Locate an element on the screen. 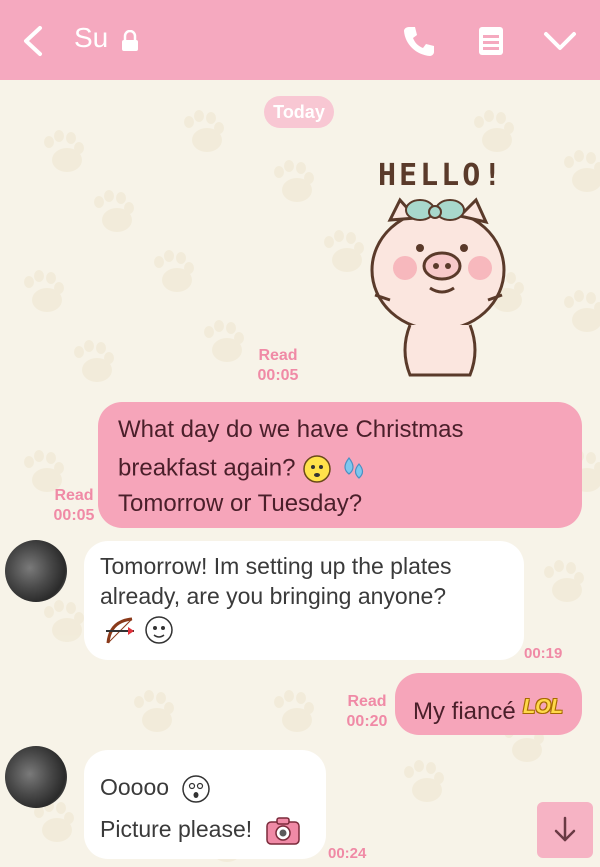 The width and height of the screenshot is (600, 867). camera-icon is located at coordinates (282, 831).